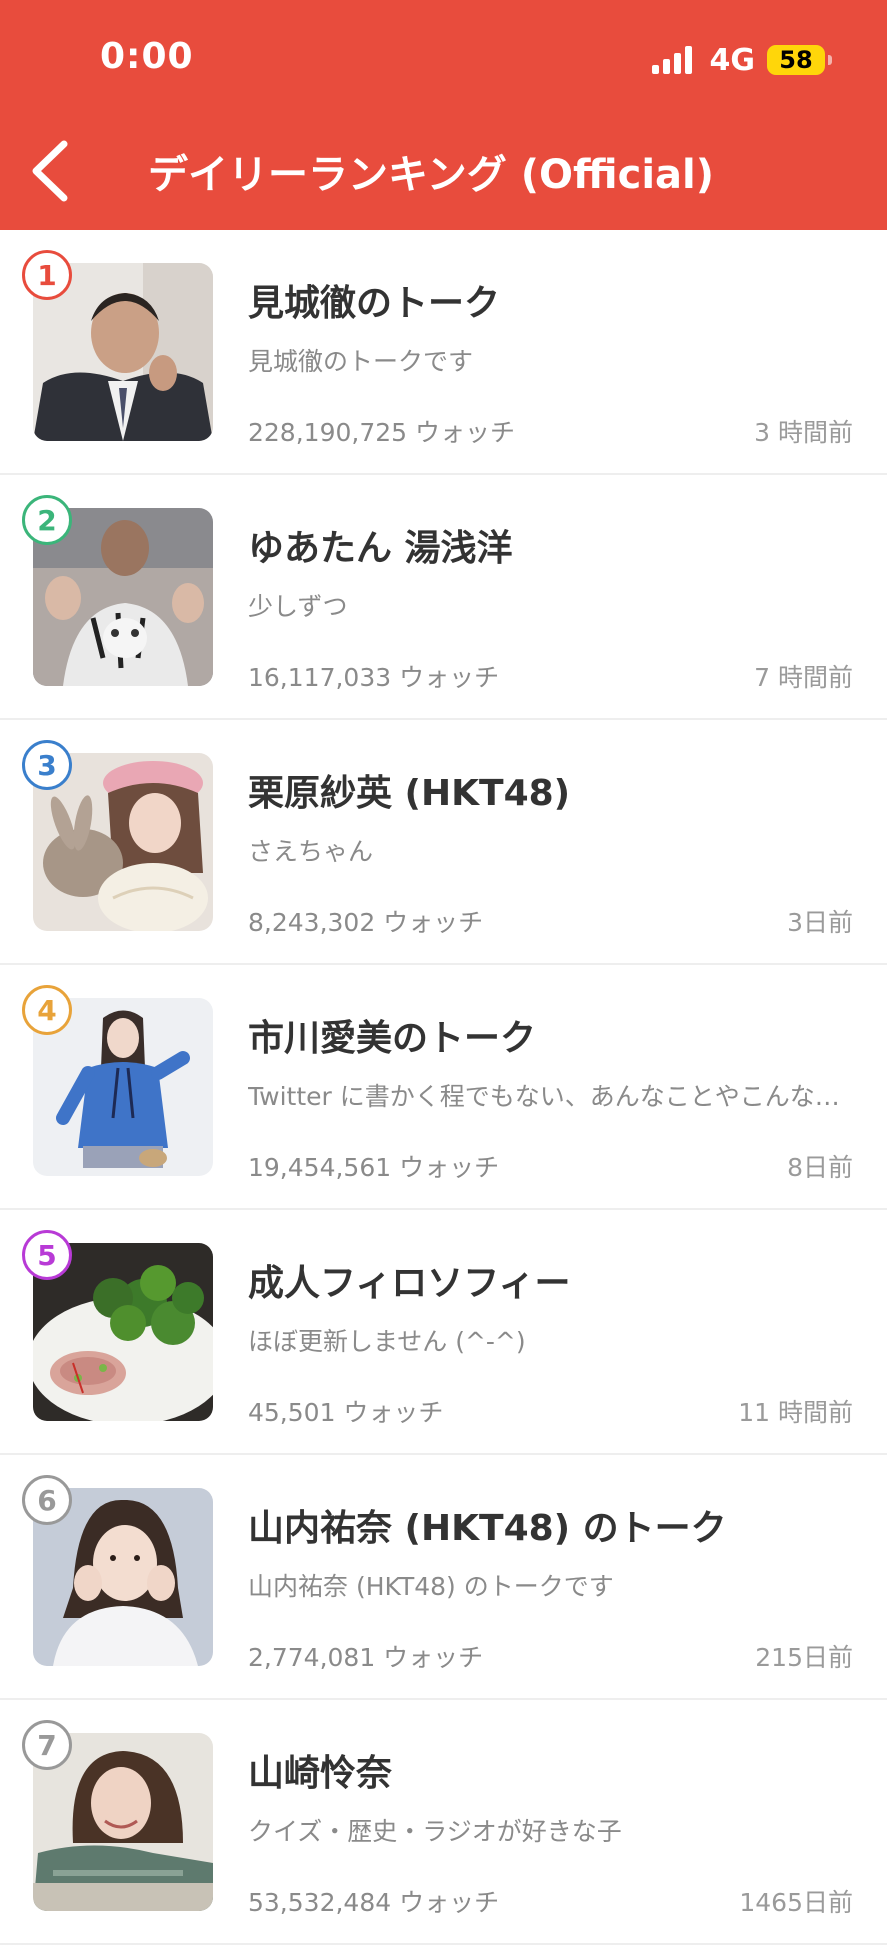  Describe the element at coordinates (147, 56) in the screenshot. I see `status-time: 0:00` at that location.